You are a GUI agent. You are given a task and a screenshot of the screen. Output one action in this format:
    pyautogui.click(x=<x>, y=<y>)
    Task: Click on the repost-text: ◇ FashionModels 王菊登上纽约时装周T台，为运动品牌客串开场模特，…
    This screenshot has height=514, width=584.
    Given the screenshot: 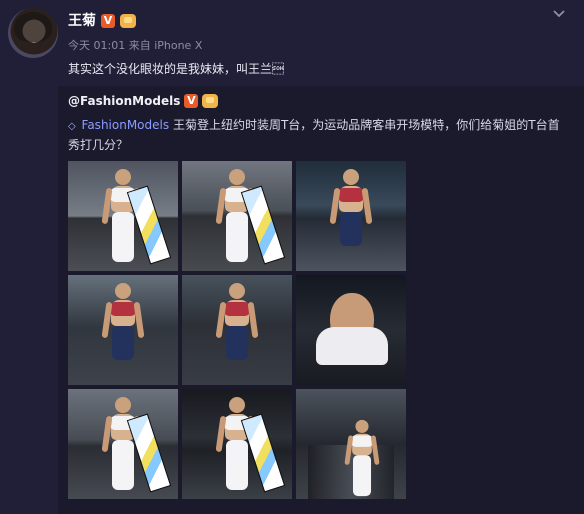 What is the action you would take?
    pyautogui.click(x=318, y=135)
    